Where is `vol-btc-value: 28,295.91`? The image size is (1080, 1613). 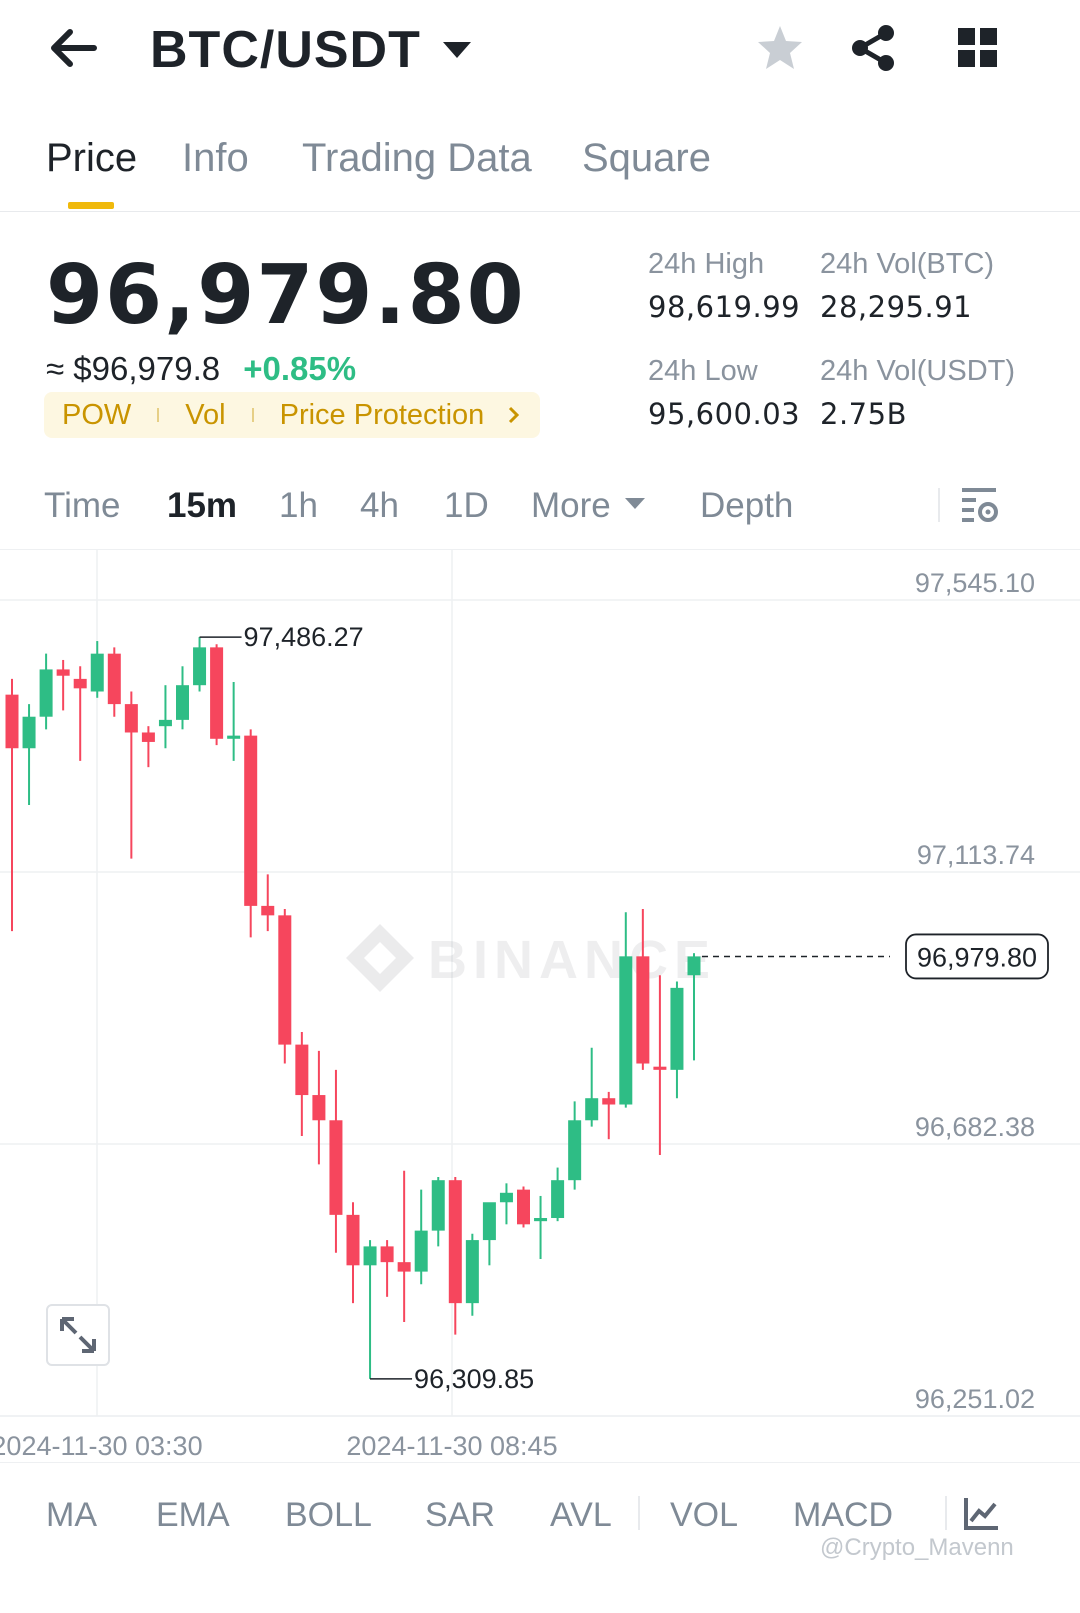 vol-btc-value: 28,295.91 is located at coordinates (896, 307).